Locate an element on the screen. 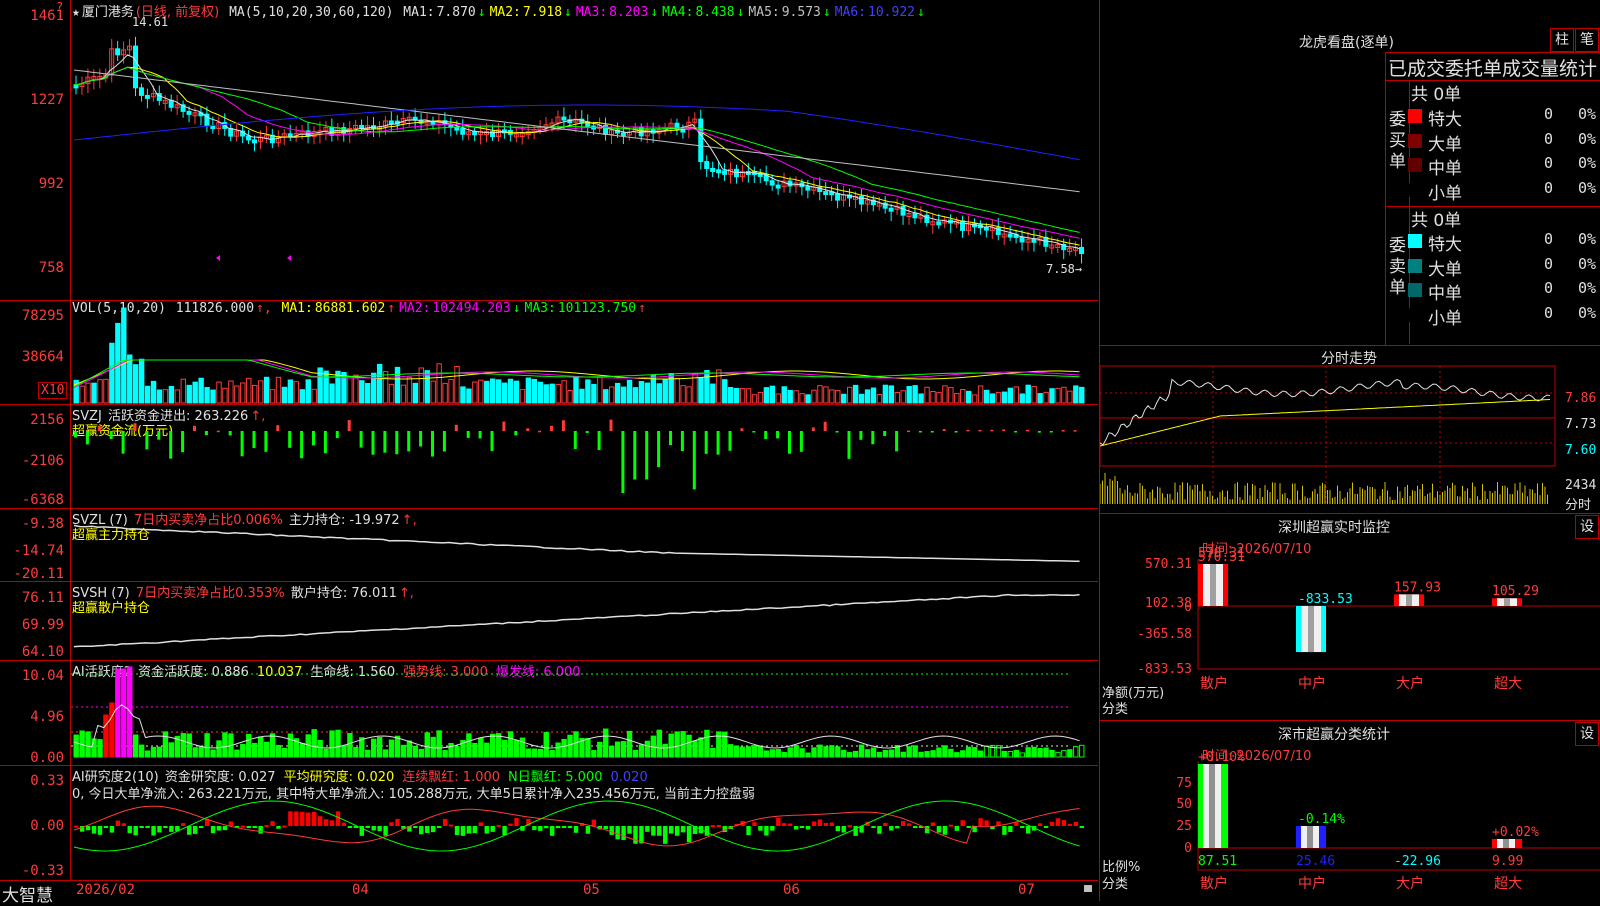  cls-category: 散户 is located at coordinates (1214, 883).